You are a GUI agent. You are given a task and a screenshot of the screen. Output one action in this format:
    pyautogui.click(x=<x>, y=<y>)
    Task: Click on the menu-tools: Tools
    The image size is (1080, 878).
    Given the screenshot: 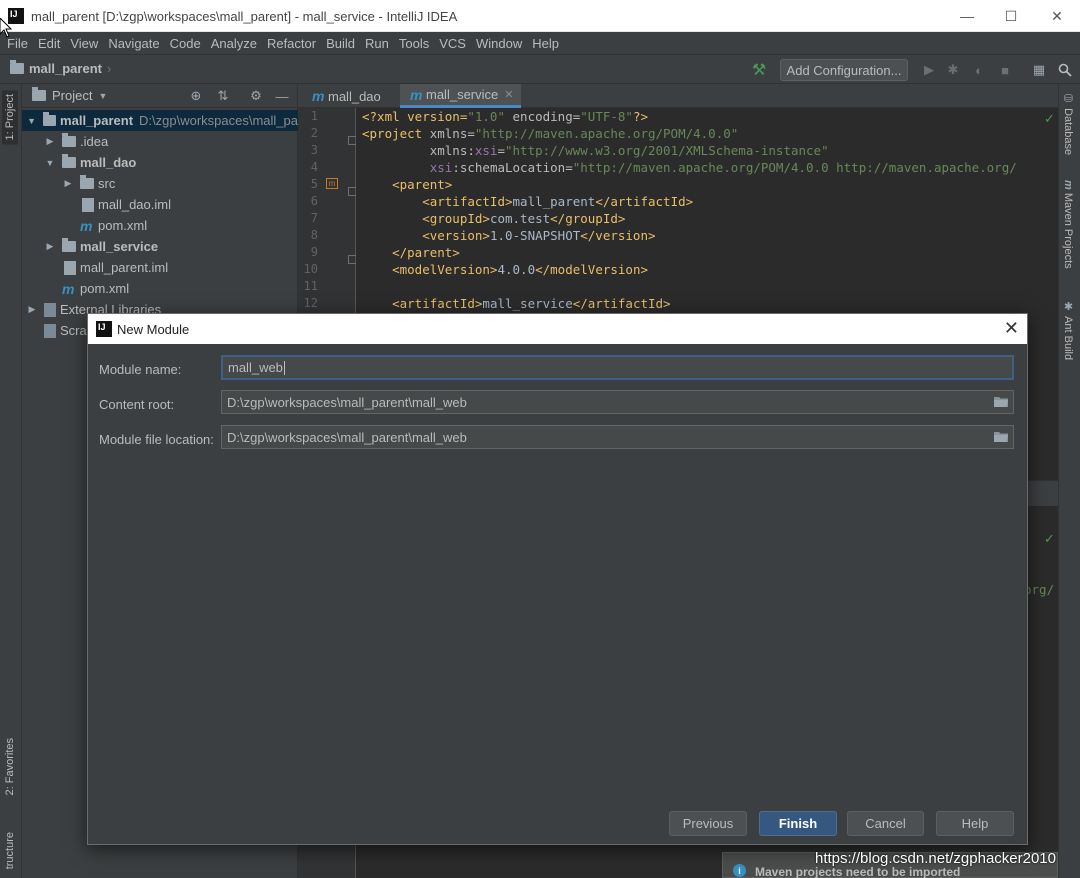 What is the action you would take?
    pyautogui.click(x=414, y=43)
    